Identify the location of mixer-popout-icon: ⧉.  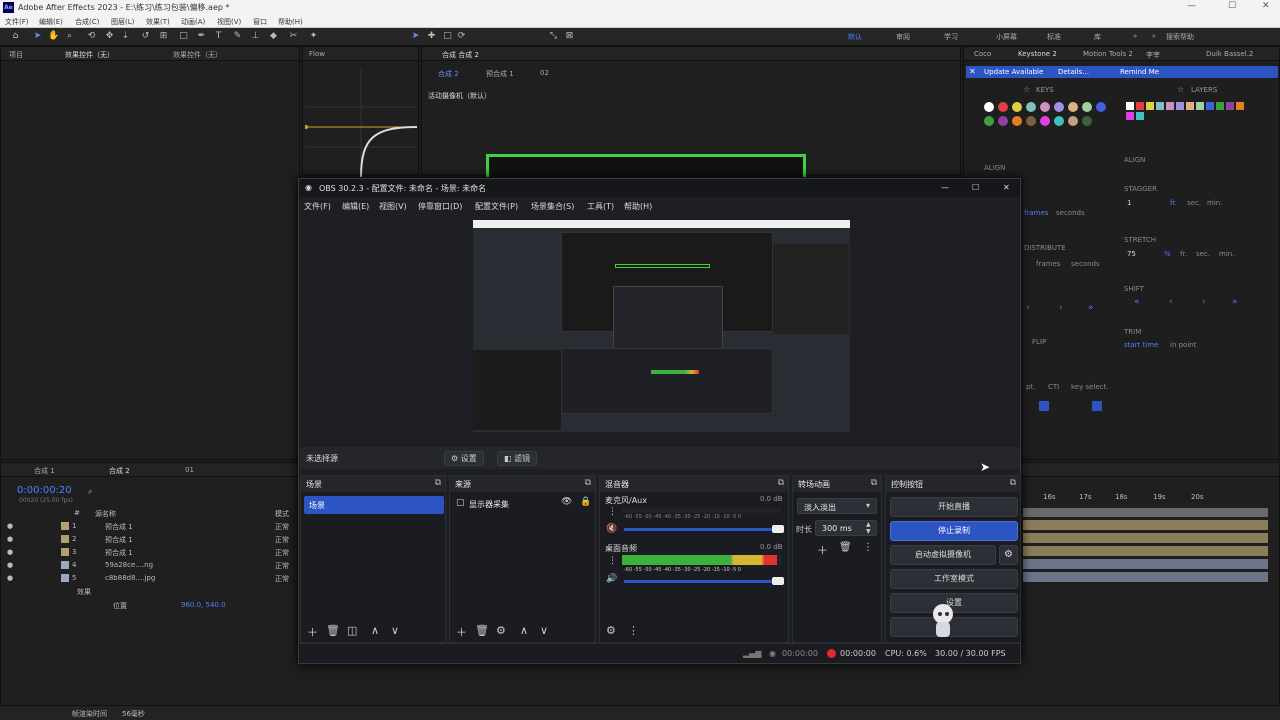
(781, 483).